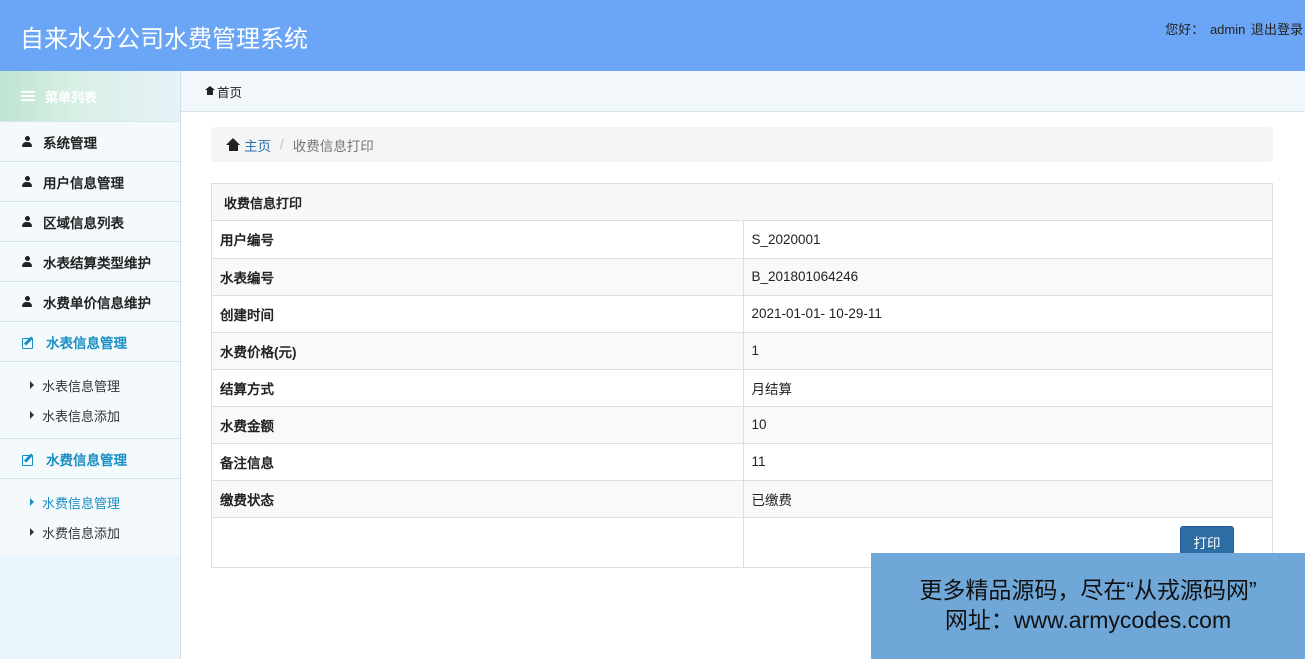  Describe the element at coordinates (81, 386) in the screenshot. I see `sidebar-subitem-label: 水表信息管理` at that location.